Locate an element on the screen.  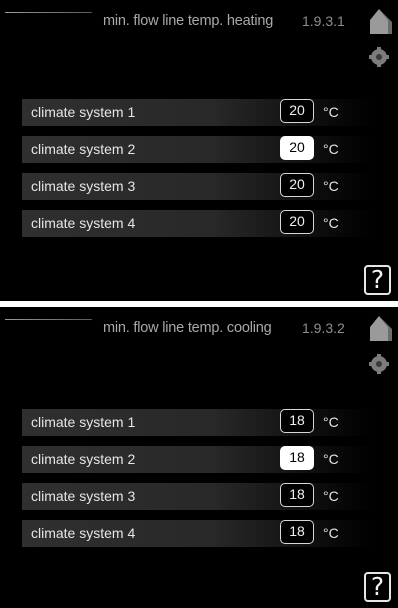
list-item: climate system 3 18 °C is located at coordinates (198, 496).